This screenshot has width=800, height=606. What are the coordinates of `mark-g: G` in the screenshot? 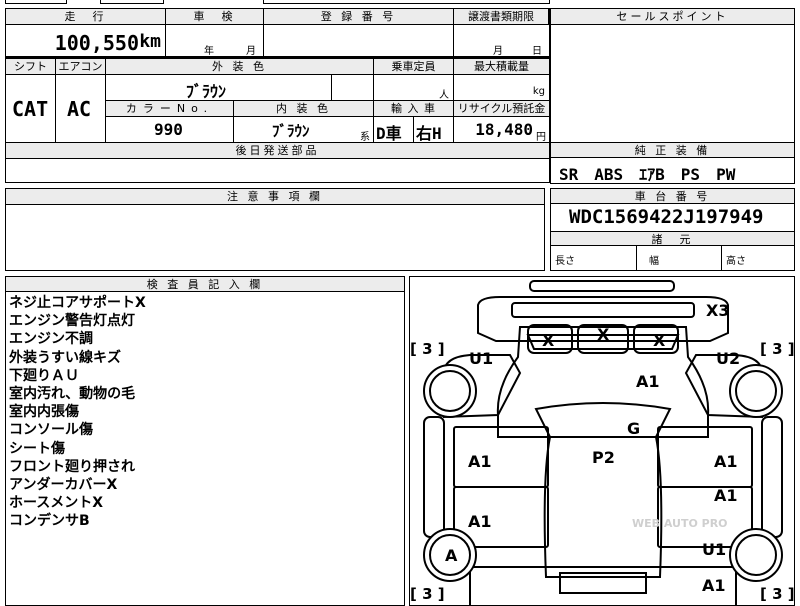 It's located at (633, 428).